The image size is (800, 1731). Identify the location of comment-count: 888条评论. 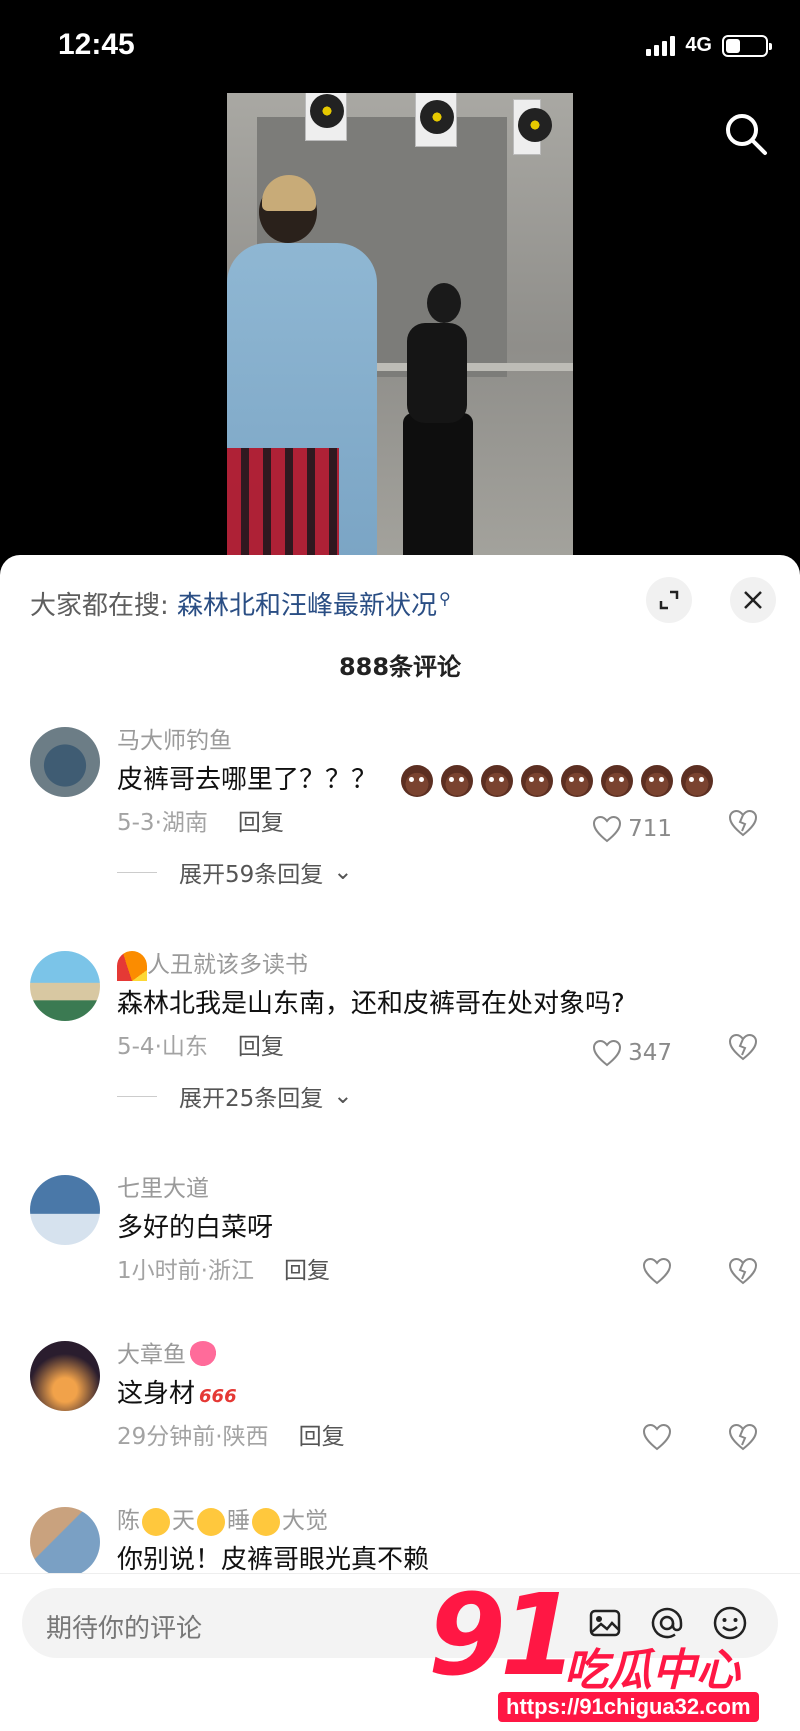
(400, 667).